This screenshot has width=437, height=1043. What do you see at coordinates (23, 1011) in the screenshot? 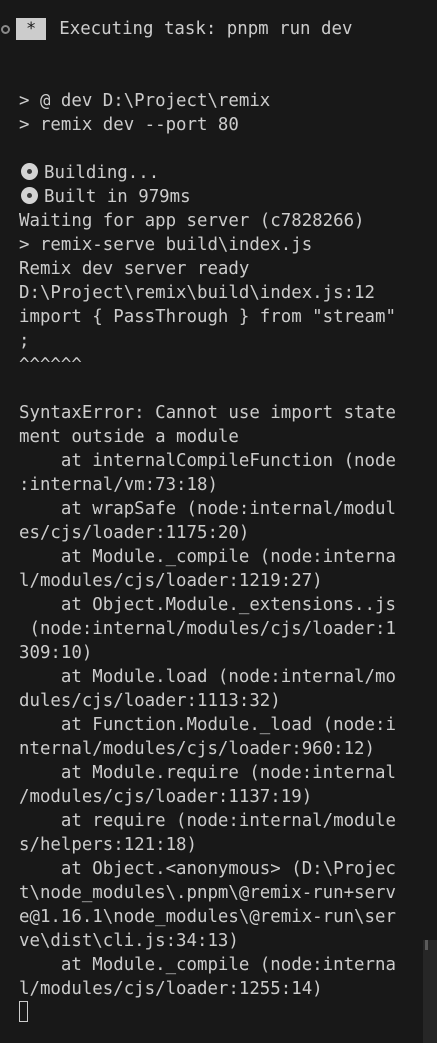
I see `terminal-cursor` at bounding box center [23, 1011].